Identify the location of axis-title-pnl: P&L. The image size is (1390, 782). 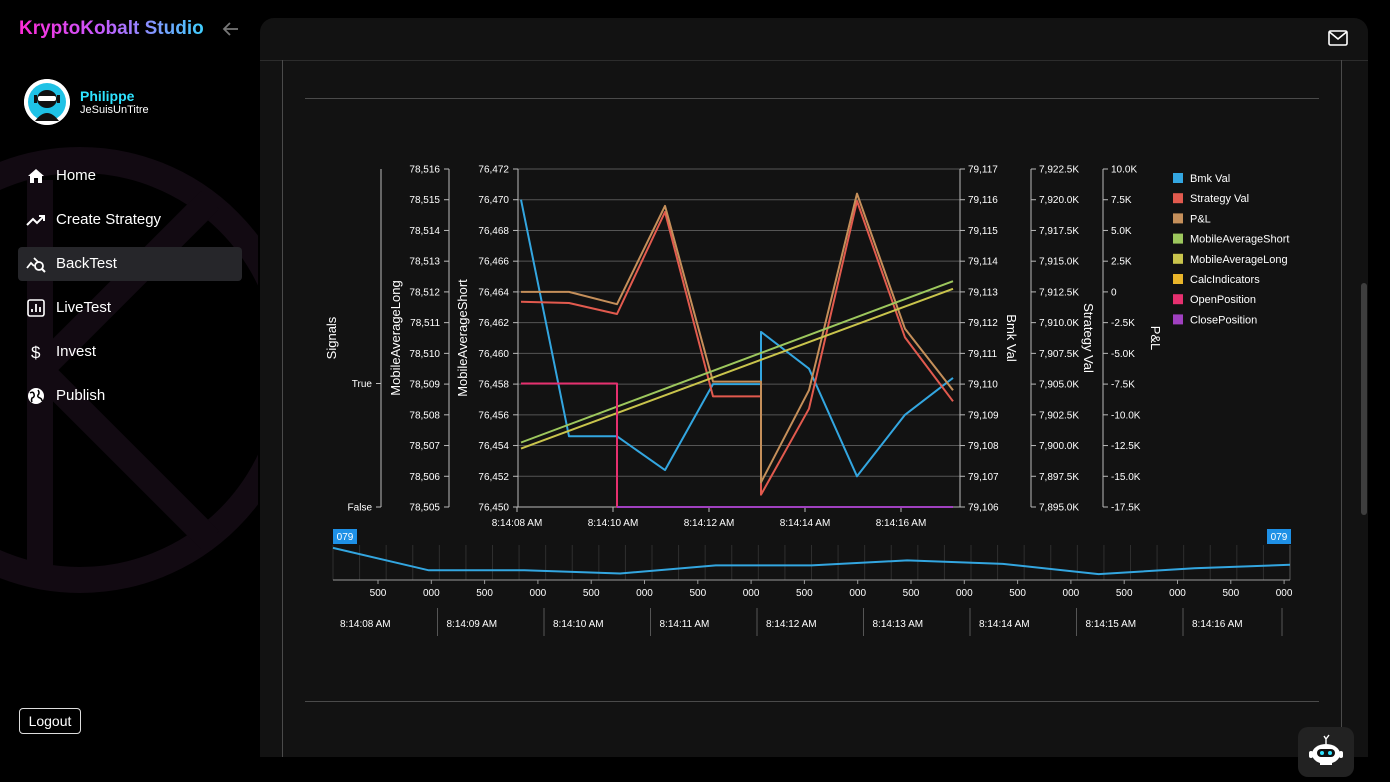
(1155, 338).